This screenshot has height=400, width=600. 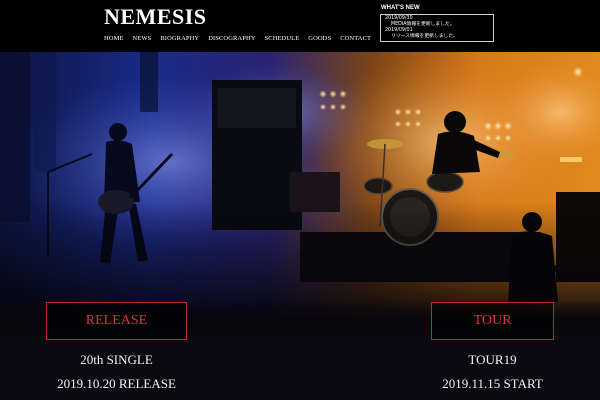 What do you see at coordinates (437, 22) in the screenshot?
I see `news-item: 2019/09/30 MEDIA情報を更新しました。` at bounding box center [437, 22].